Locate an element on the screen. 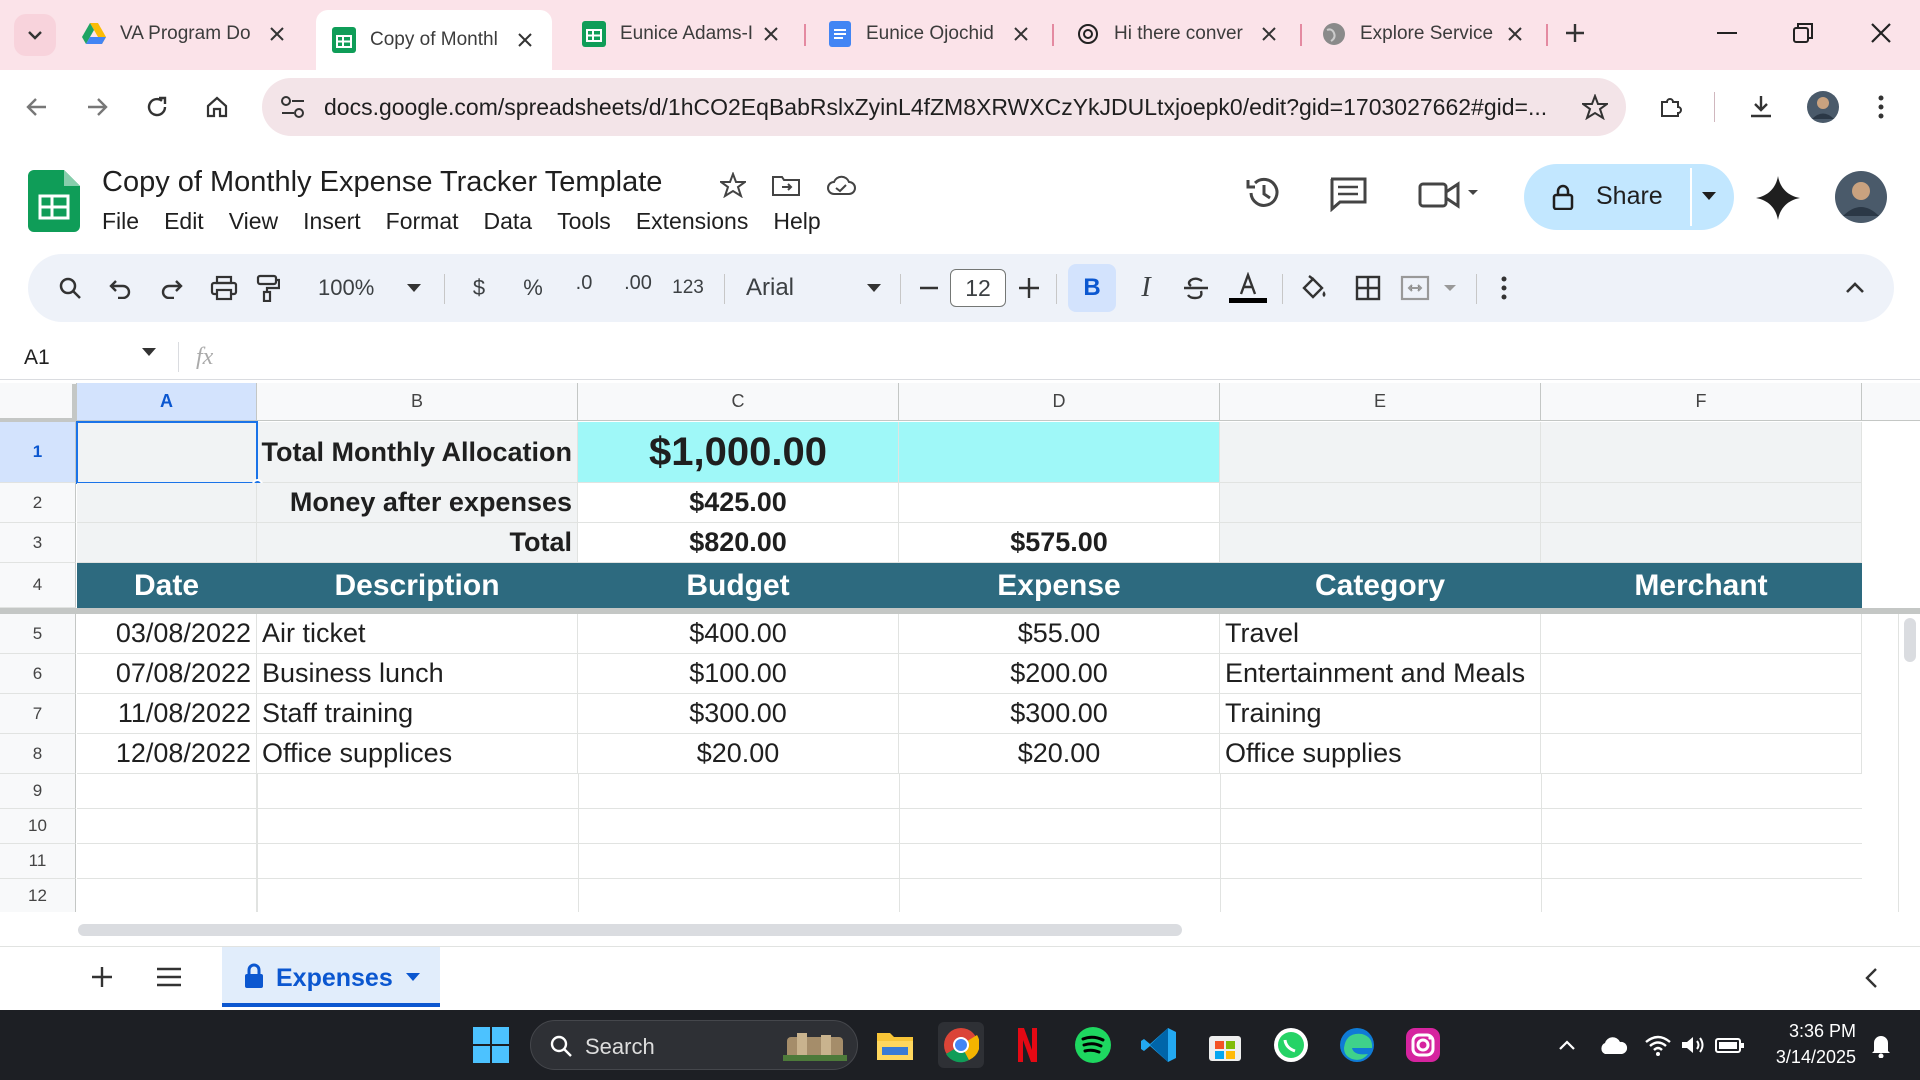 The width and height of the screenshot is (1920, 1080). menu-data: Data is located at coordinates (508, 221).